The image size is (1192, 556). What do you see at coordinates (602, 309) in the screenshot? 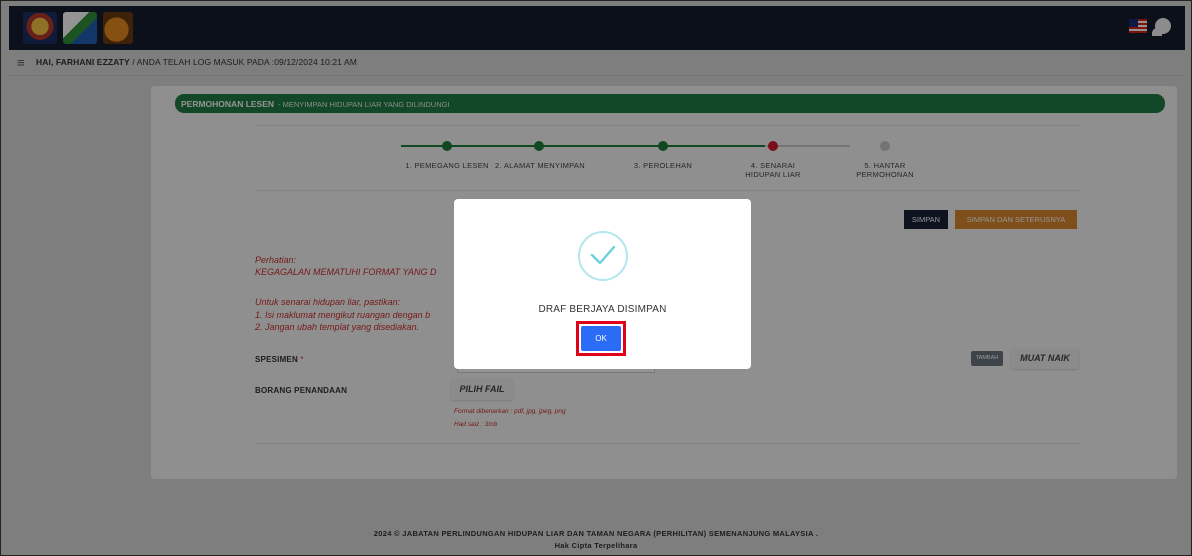
I see `dialog-message: DRAF BERJAYA DISIMPAN` at bounding box center [602, 309].